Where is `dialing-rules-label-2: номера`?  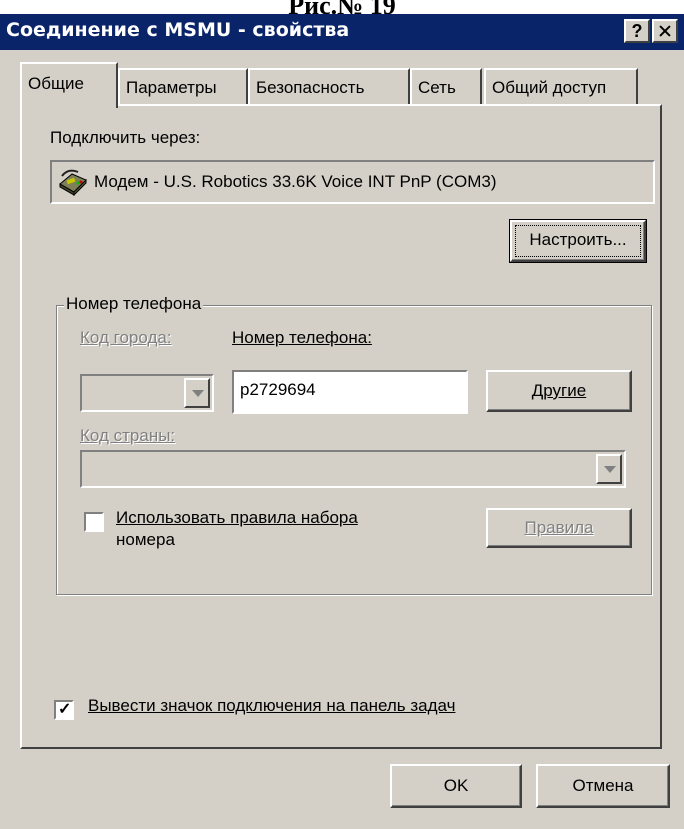 dialing-rules-label-2: номера is located at coordinates (145, 539).